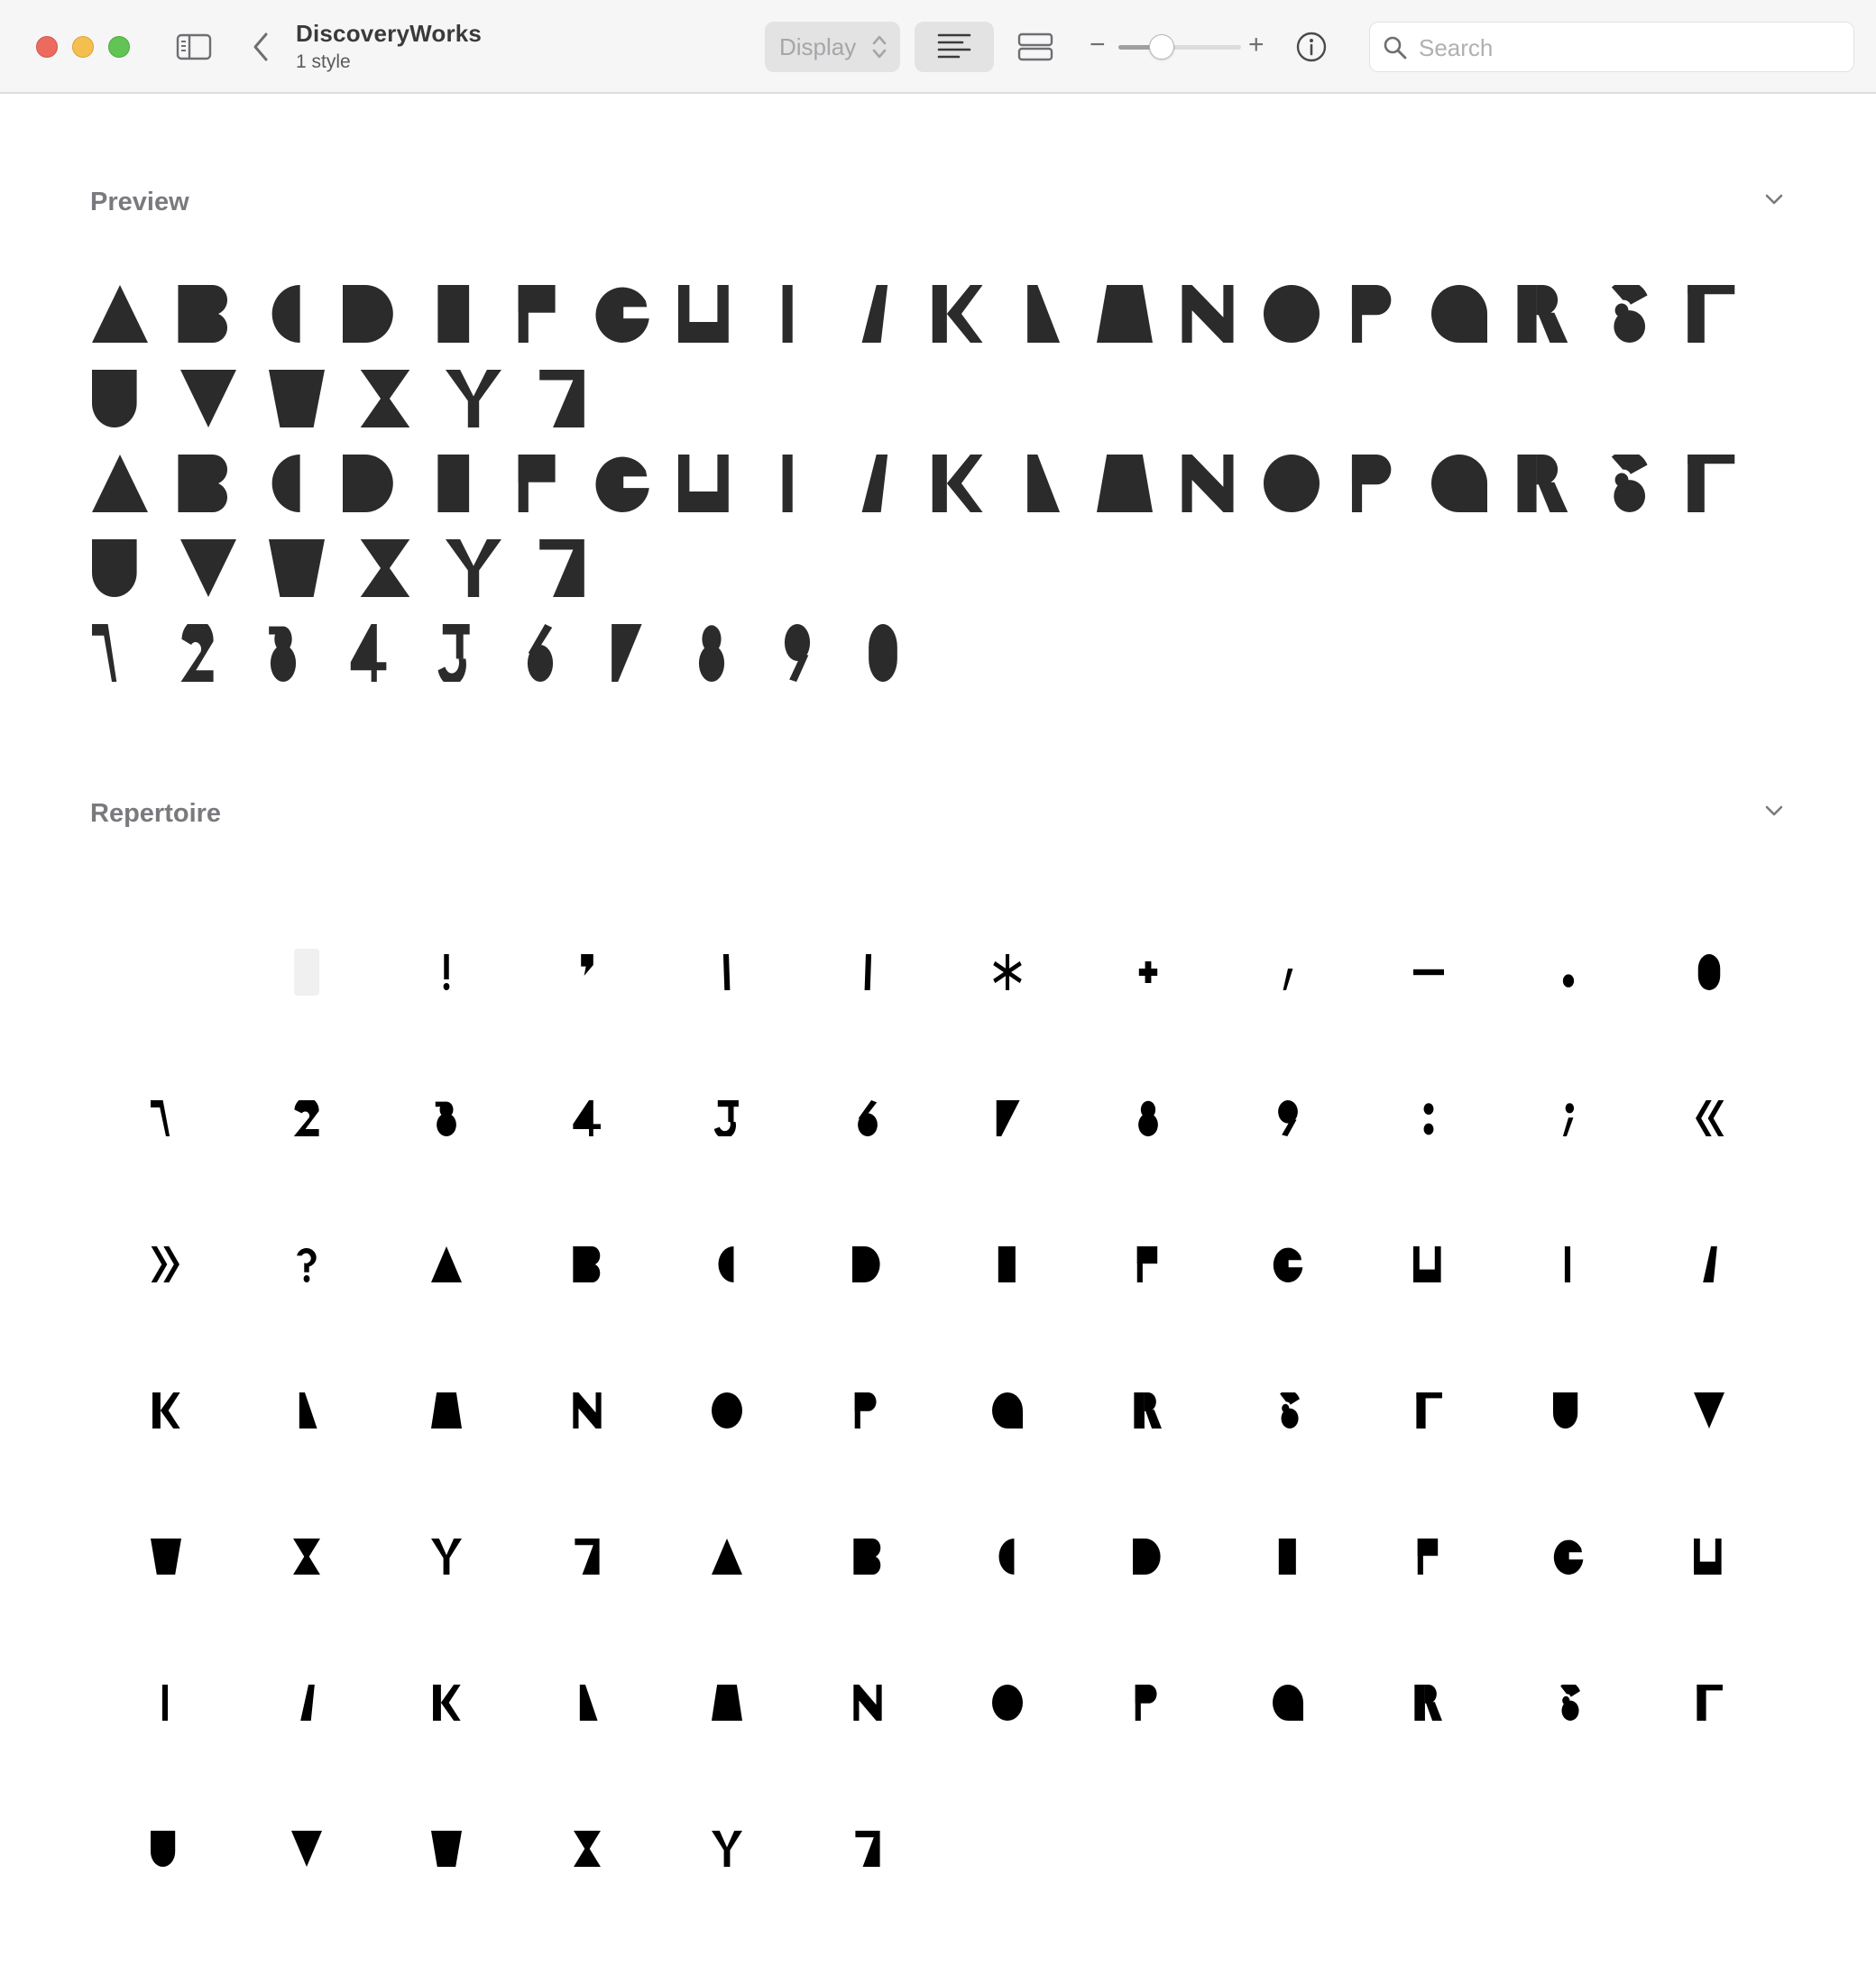 This screenshot has width=1876, height=1966. Describe the element at coordinates (306, 972) in the screenshot. I see `repertoire-glyph-space` at that location.